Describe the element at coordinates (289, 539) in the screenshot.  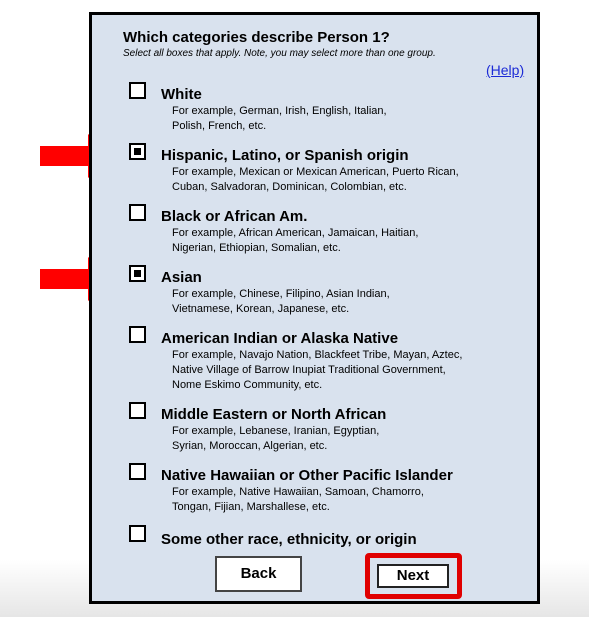
I see `option-label: Some other race, ethnicity, or origin` at that location.